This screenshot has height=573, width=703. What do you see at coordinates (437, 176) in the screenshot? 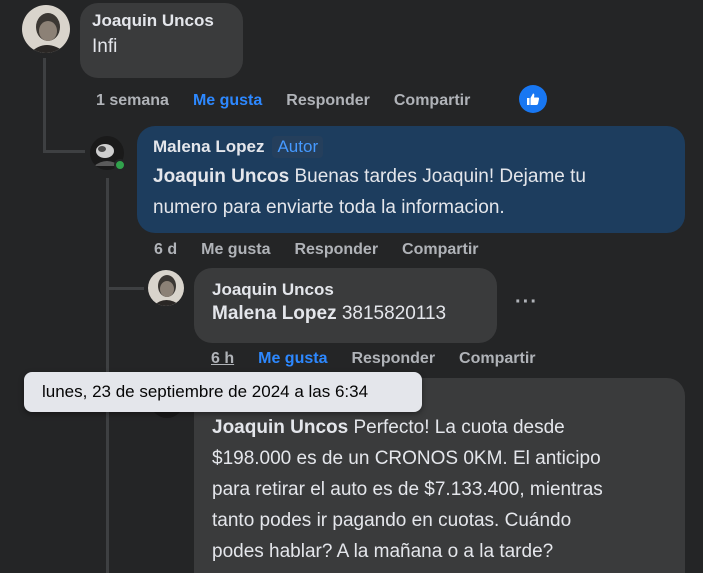
I see `comment-text-line: Buenas tardes Joaquin! Dejame tu` at bounding box center [437, 176].